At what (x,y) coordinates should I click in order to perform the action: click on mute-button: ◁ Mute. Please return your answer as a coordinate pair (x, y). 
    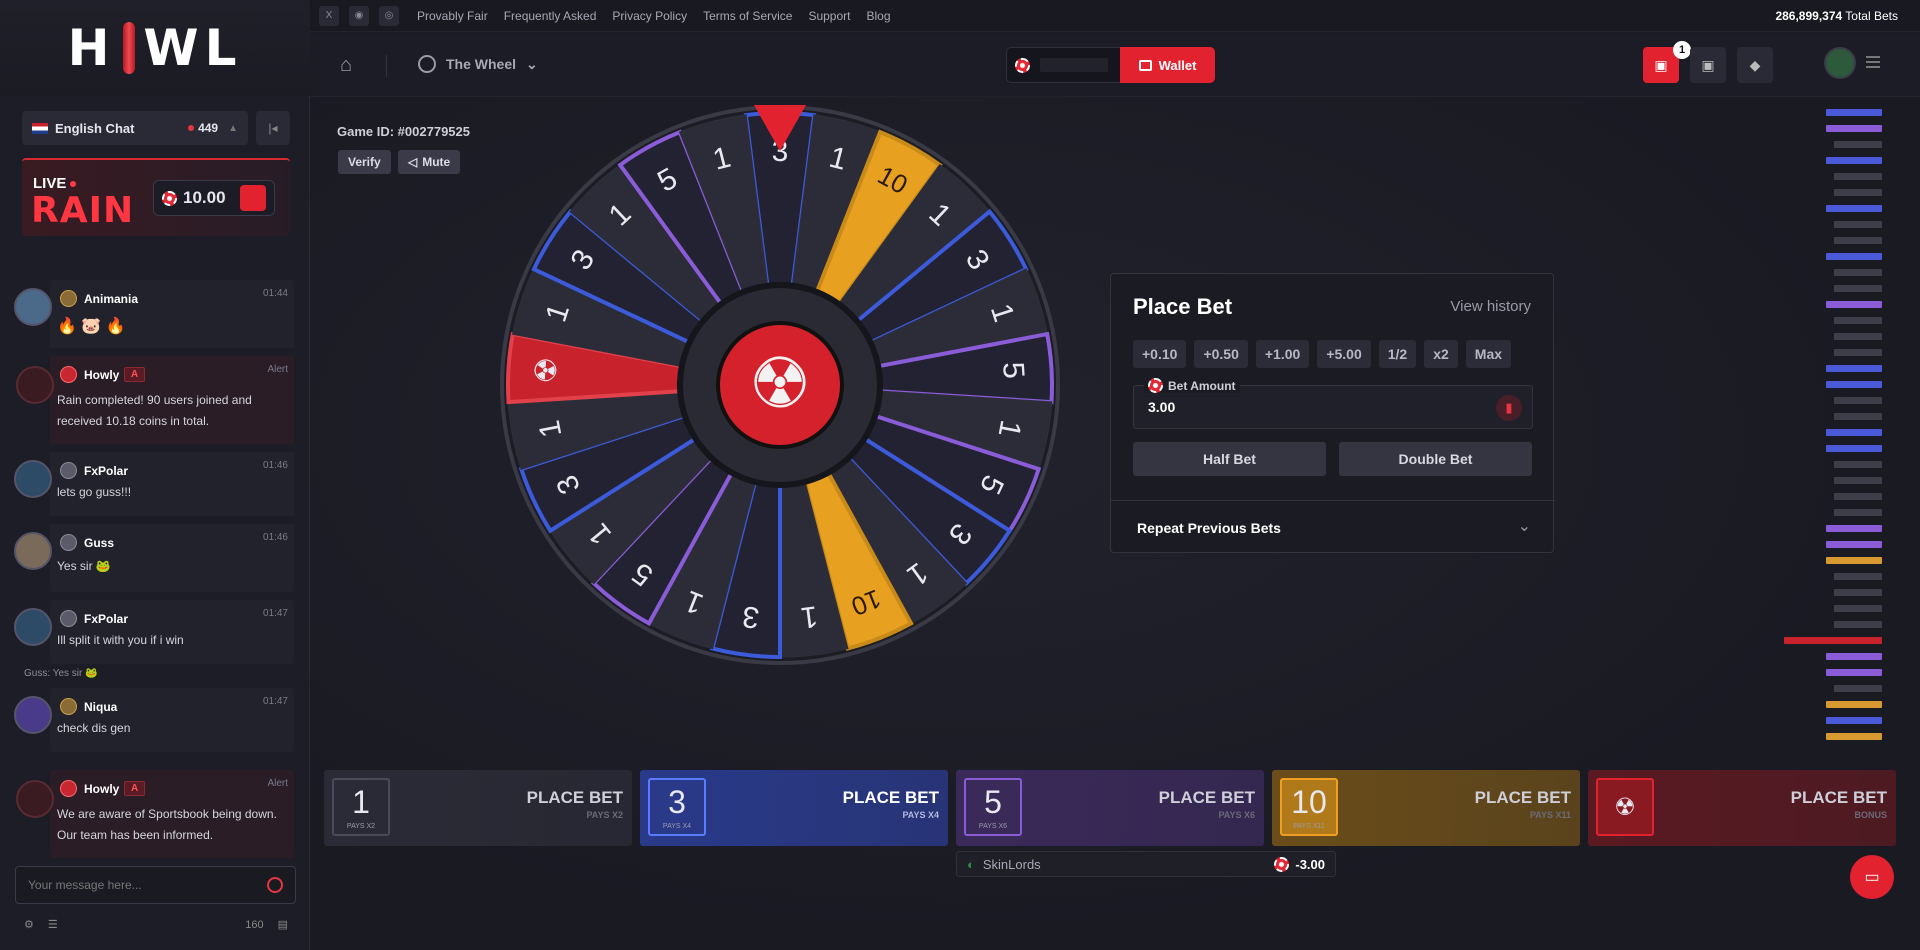
    Looking at the image, I should click on (429, 162).